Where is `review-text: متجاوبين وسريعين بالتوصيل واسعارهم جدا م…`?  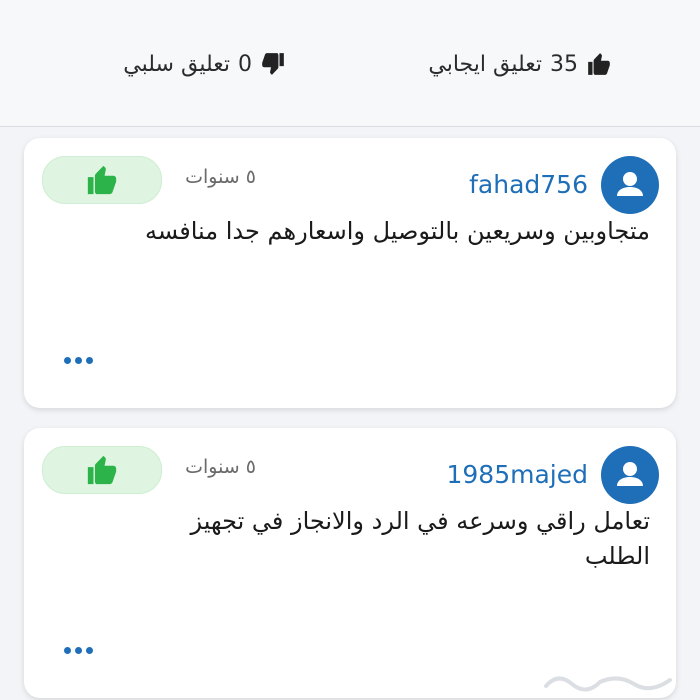
review-text: متجاوبين وسريعين بالتوصيل واسعارهم جدا م… is located at coordinates (397, 231).